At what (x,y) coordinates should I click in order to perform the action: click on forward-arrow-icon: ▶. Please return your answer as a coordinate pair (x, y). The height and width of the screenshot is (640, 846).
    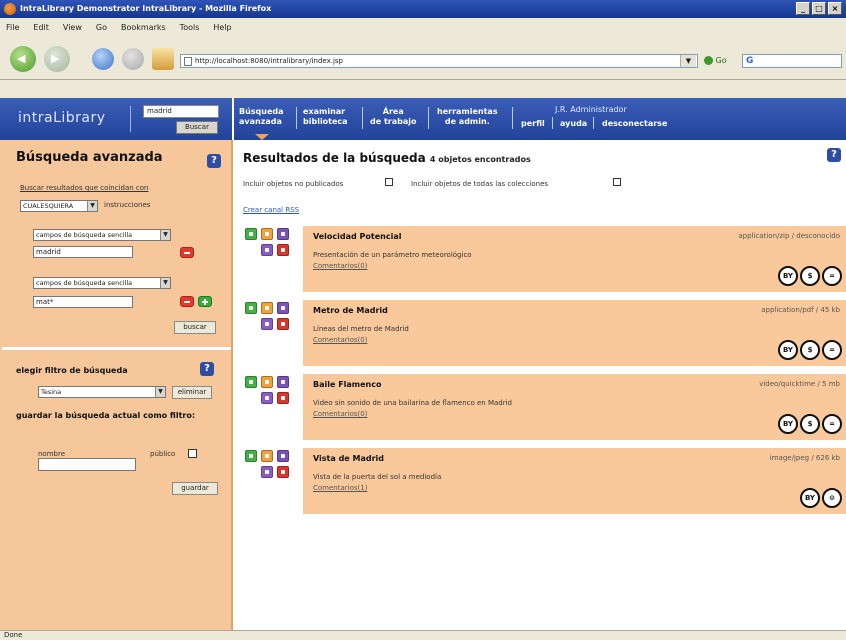
    Looking at the image, I should click on (55, 58).